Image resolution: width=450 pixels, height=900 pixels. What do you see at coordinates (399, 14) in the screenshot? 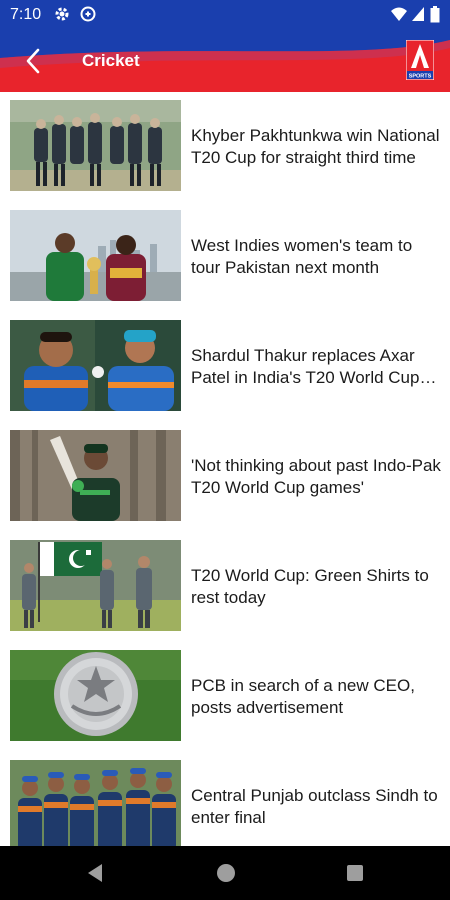
I see `wifi-icon` at bounding box center [399, 14].